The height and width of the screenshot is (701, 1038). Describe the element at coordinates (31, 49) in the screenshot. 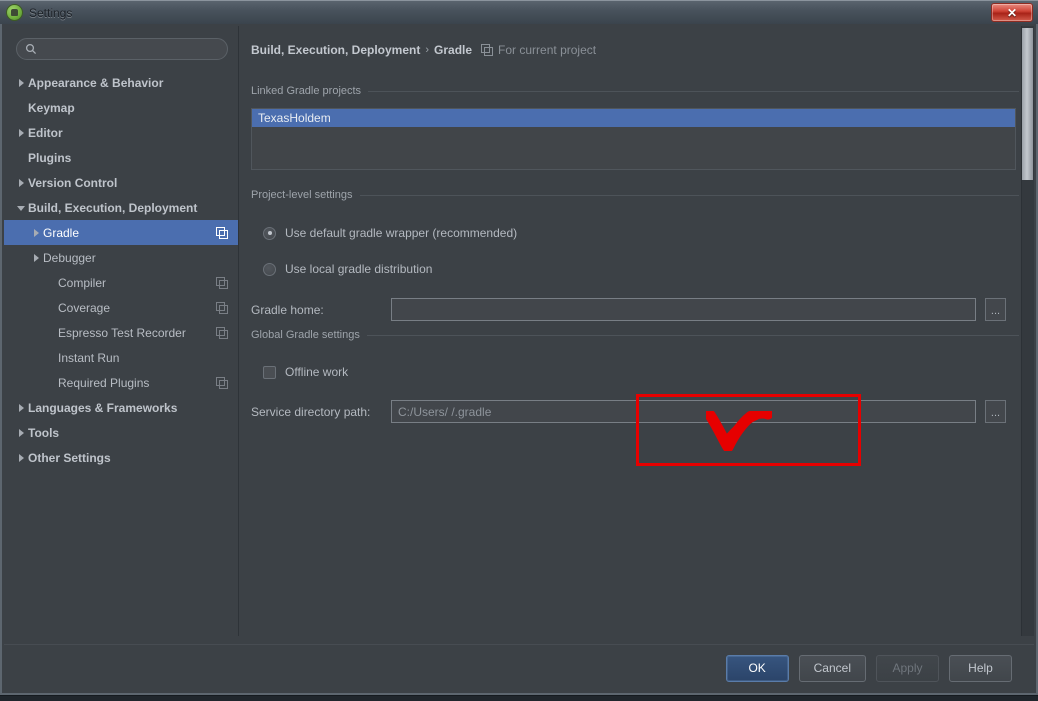

I see `search-icon` at that location.